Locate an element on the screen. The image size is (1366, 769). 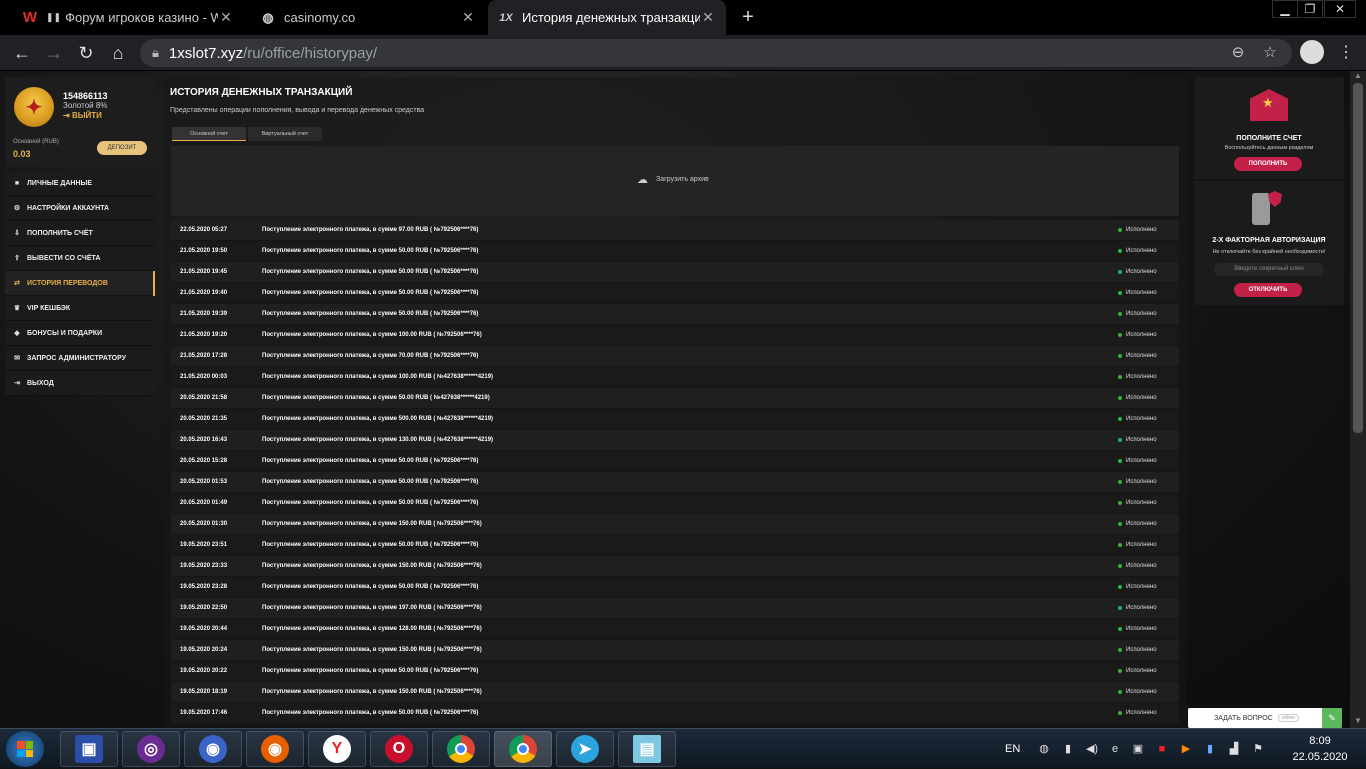
minimize-button: ▁ is located at coordinates (1285, 9).